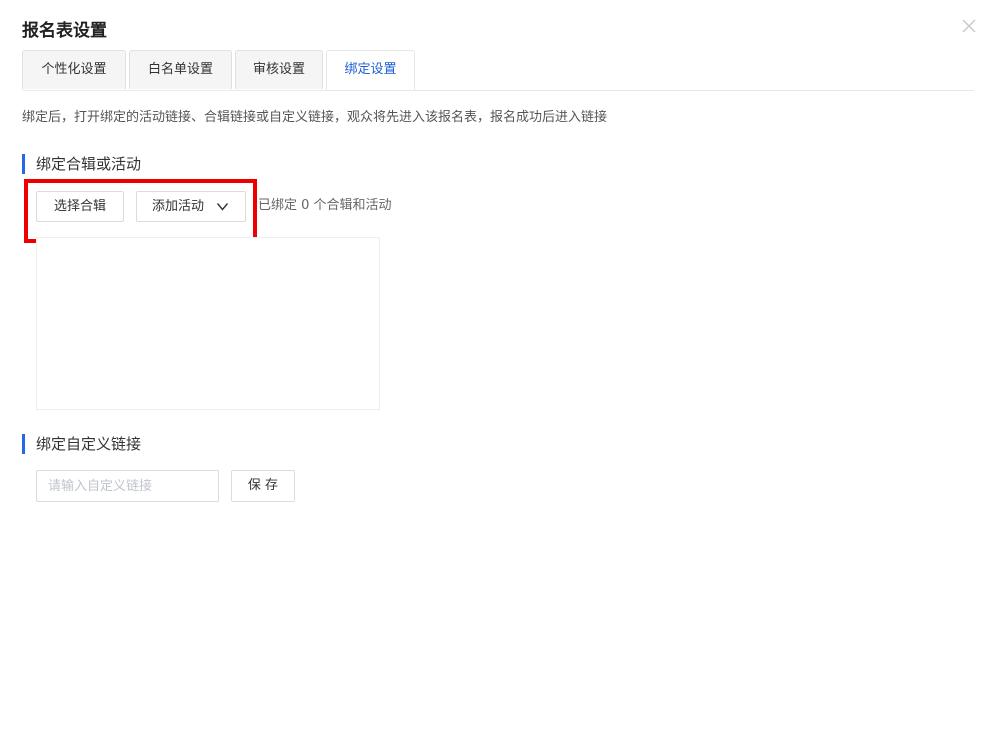 The width and height of the screenshot is (989, 743). What do you see at coordinates (178, 206) in the screenshot?
I see `add-activity-label: 添加活动` at bounding box center [178, 206].